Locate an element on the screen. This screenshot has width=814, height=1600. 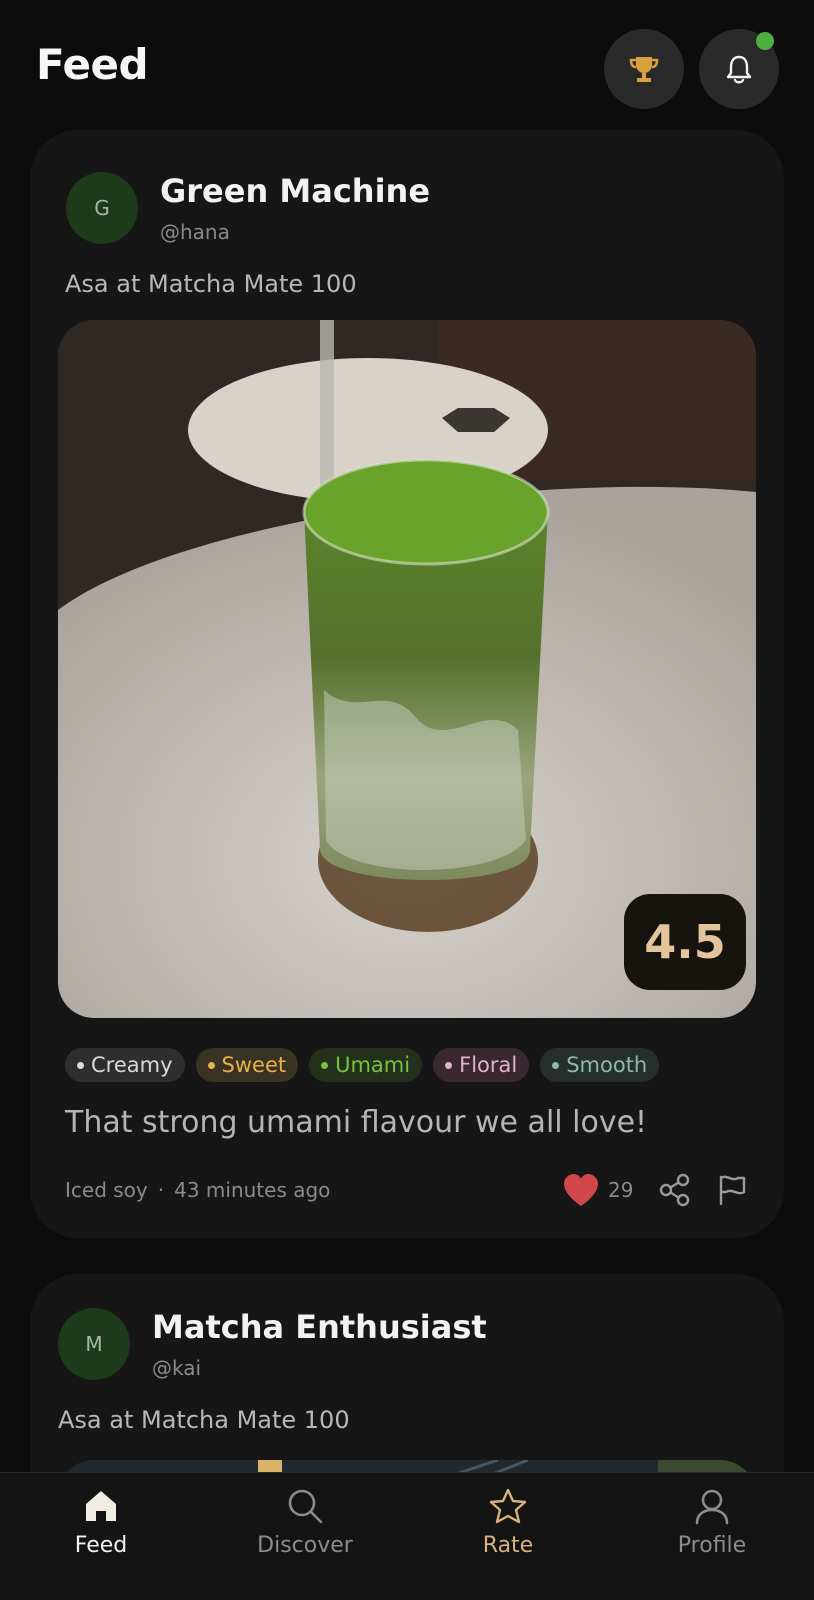
star-icon is located at coordinates (508, 1506).